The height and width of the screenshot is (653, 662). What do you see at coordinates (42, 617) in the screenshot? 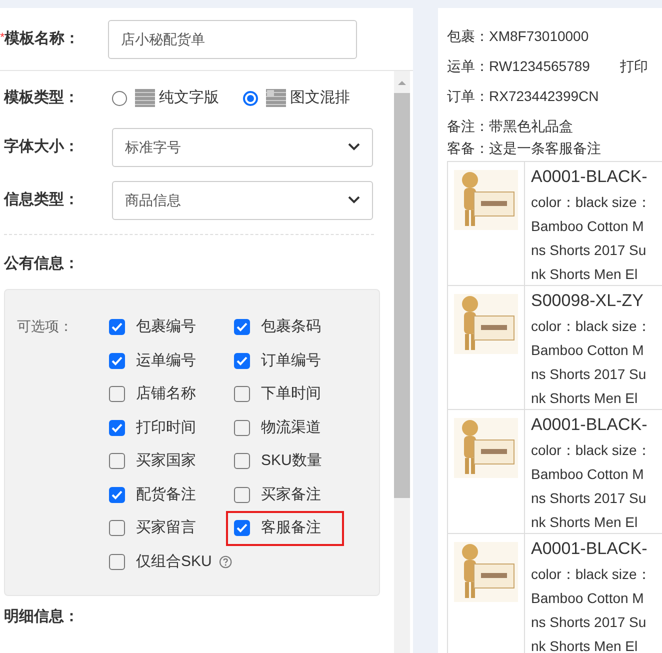
I see `section-title: 明细信息：` at bounding box center [42, 617].